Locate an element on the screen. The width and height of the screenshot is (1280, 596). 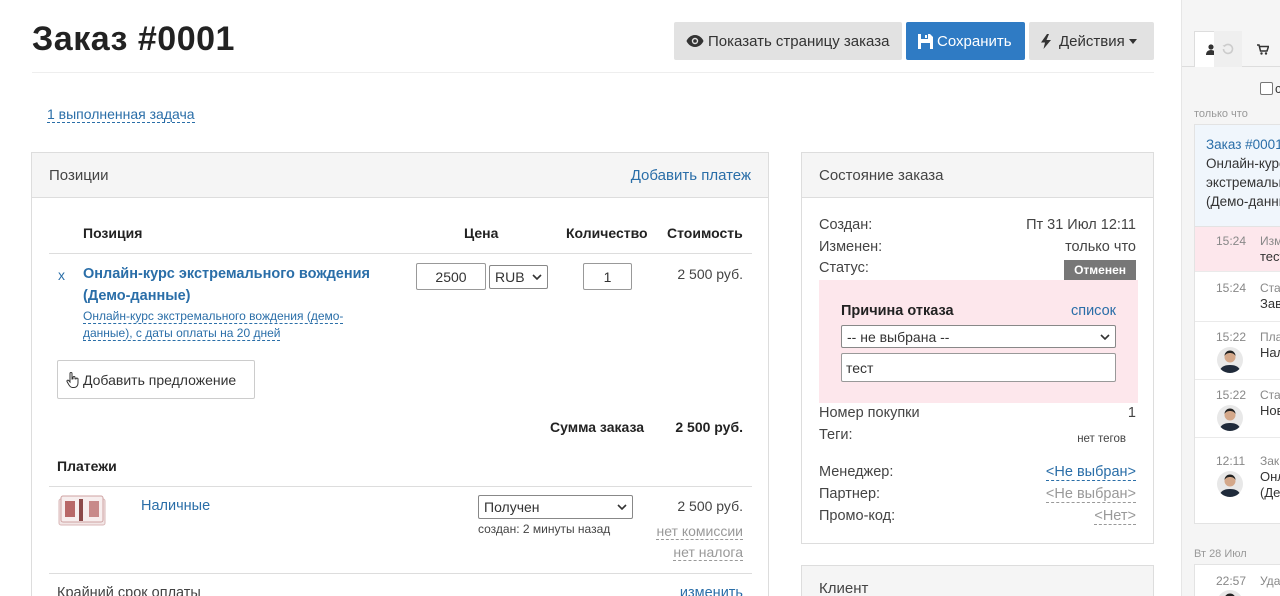
partner-value: <Не выбран> is located at coordinates (1090, 494).